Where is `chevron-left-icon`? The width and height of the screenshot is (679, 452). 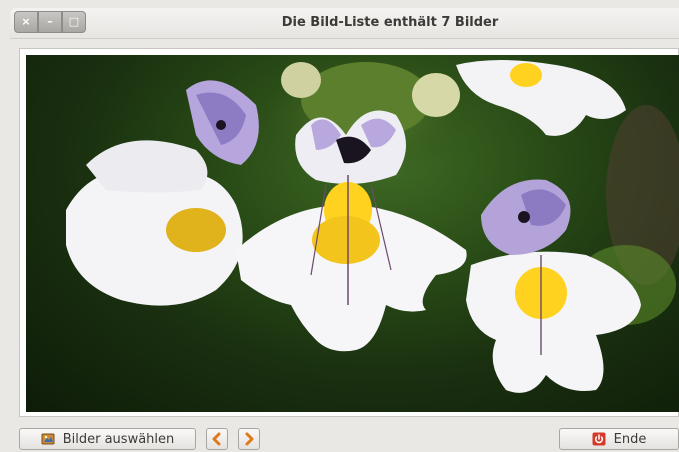
chevron-left-icon is located at coordinates (217, 439).